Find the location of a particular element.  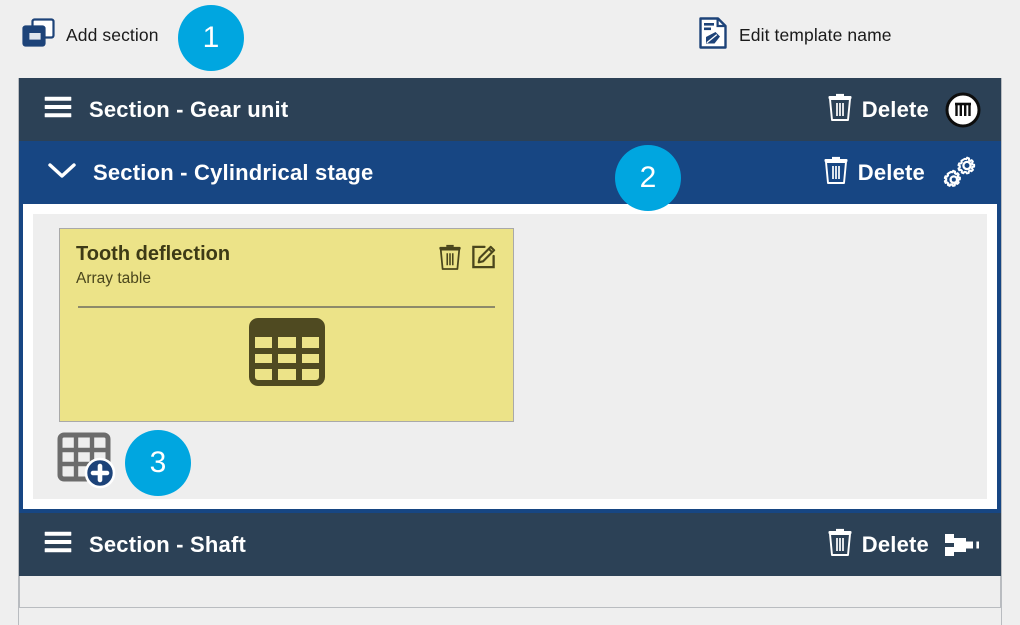

section-cylindrical-stage-actions: Delete is located at coordinates (901, 172).